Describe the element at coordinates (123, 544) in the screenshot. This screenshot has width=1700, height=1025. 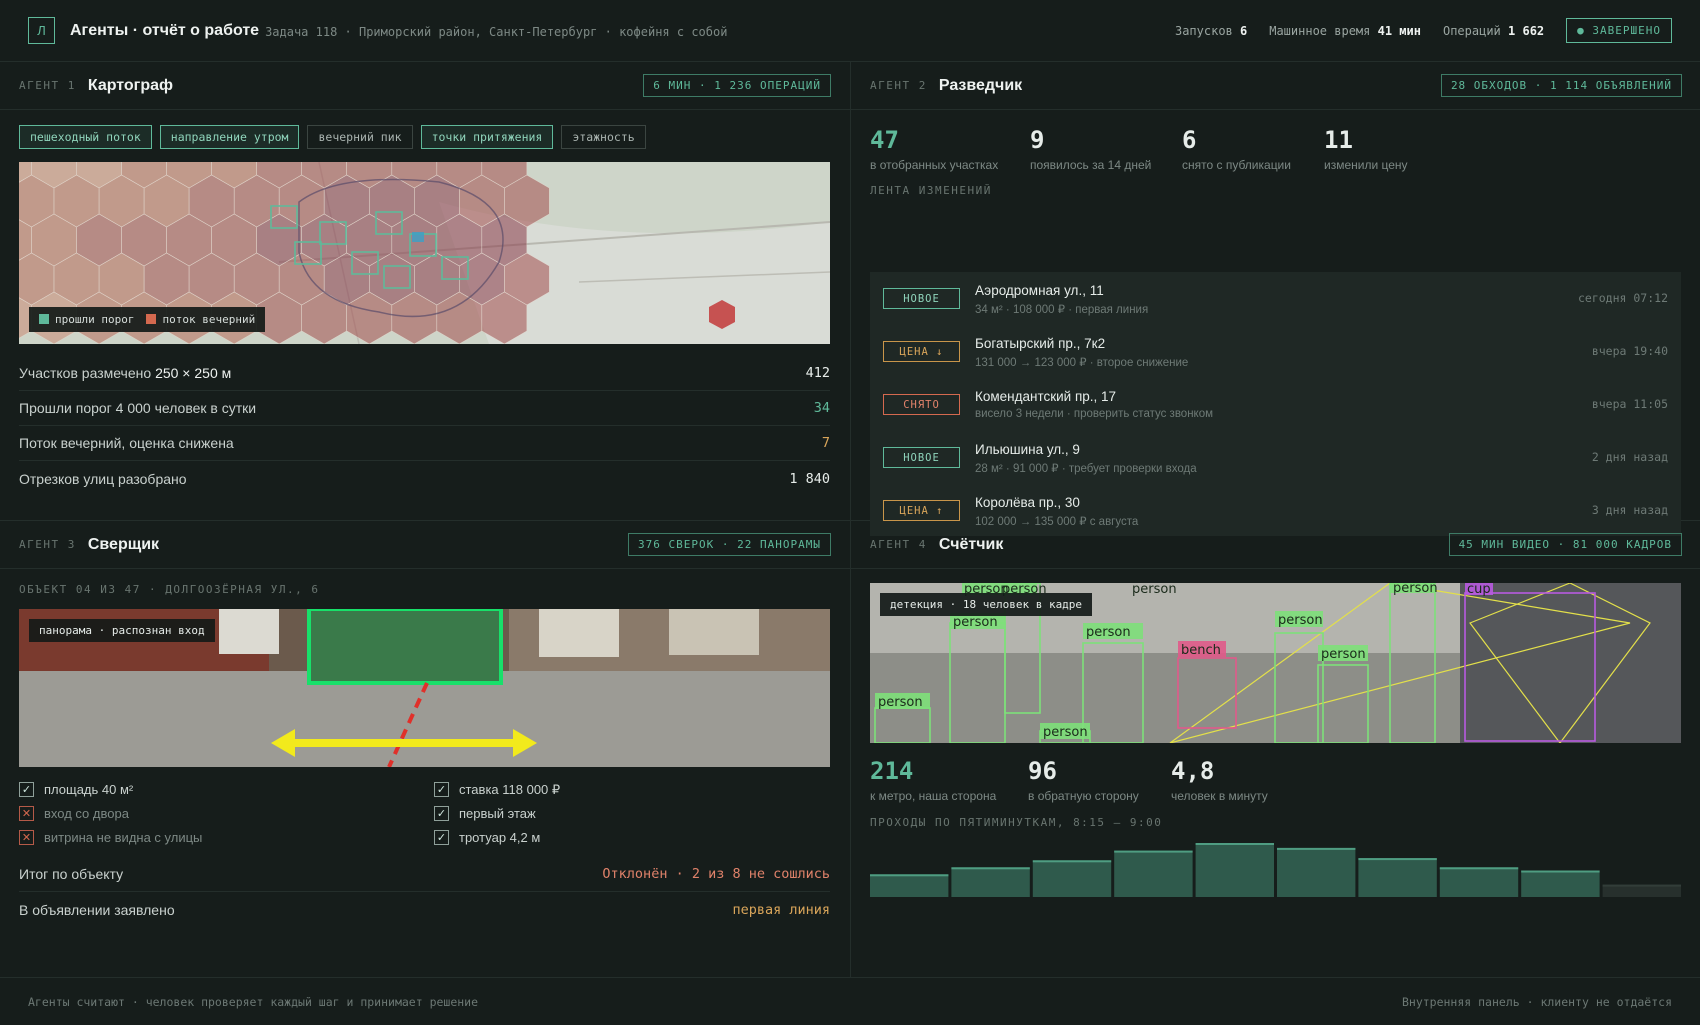
I see `agent-name: Сверщик` at that location.